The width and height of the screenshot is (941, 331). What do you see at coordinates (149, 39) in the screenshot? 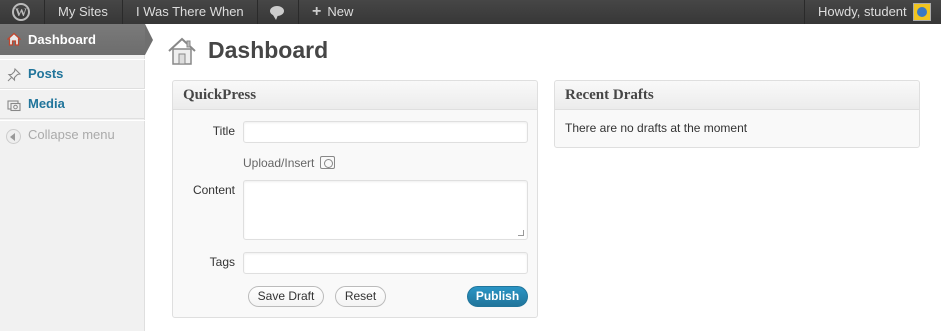
I see `active-arrow` at bounding box center [149, 39].